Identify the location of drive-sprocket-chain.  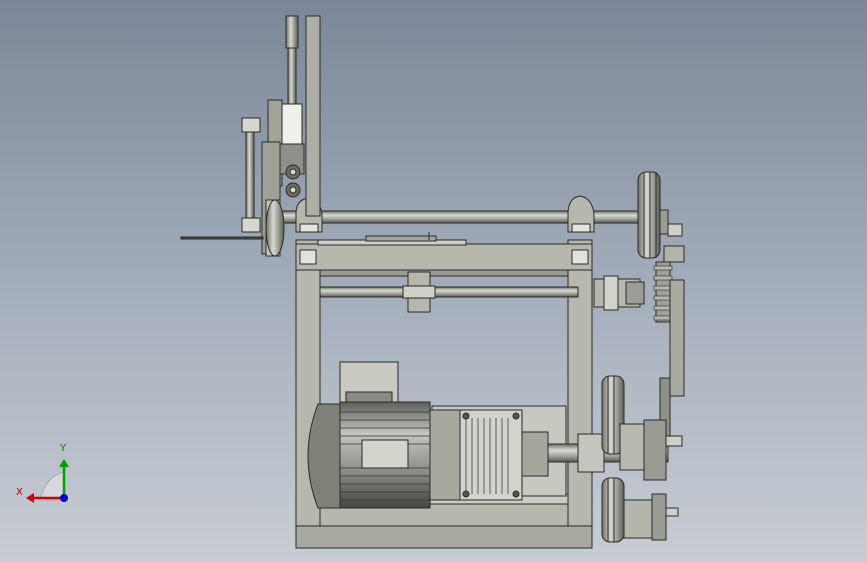
(669, 350).